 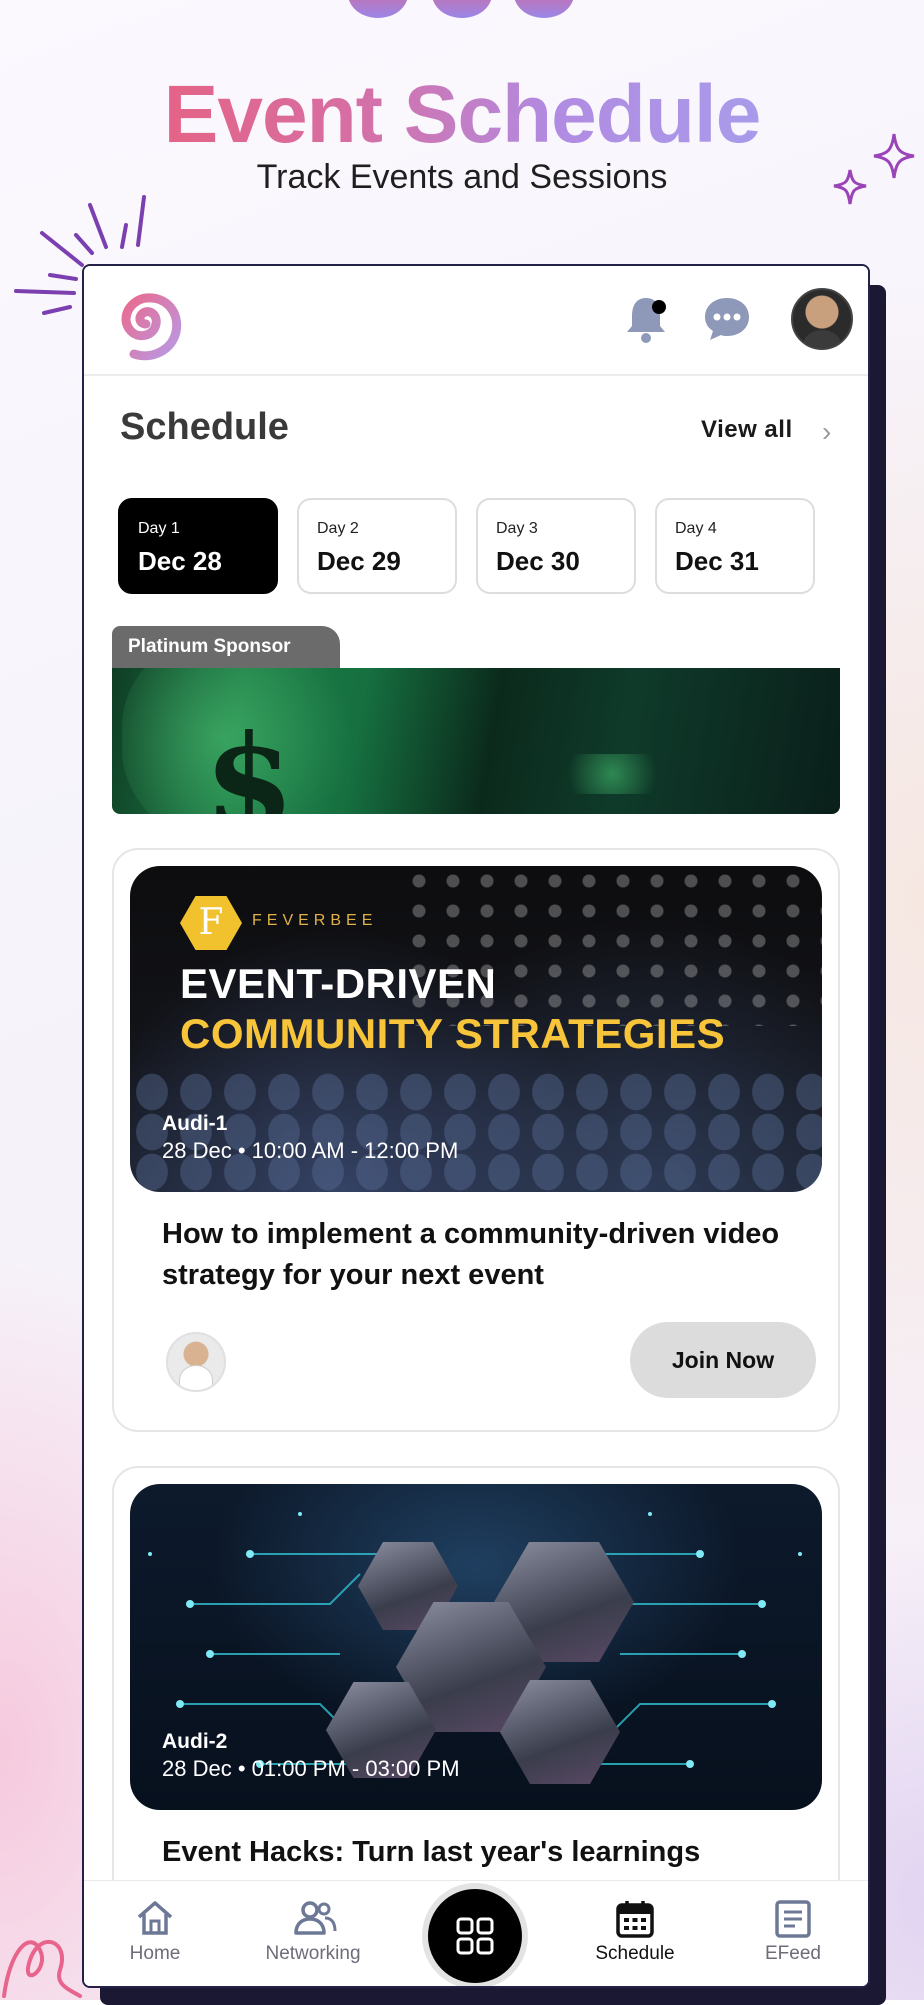 I want to click on feed-icon, so click(x=793, y=1919).